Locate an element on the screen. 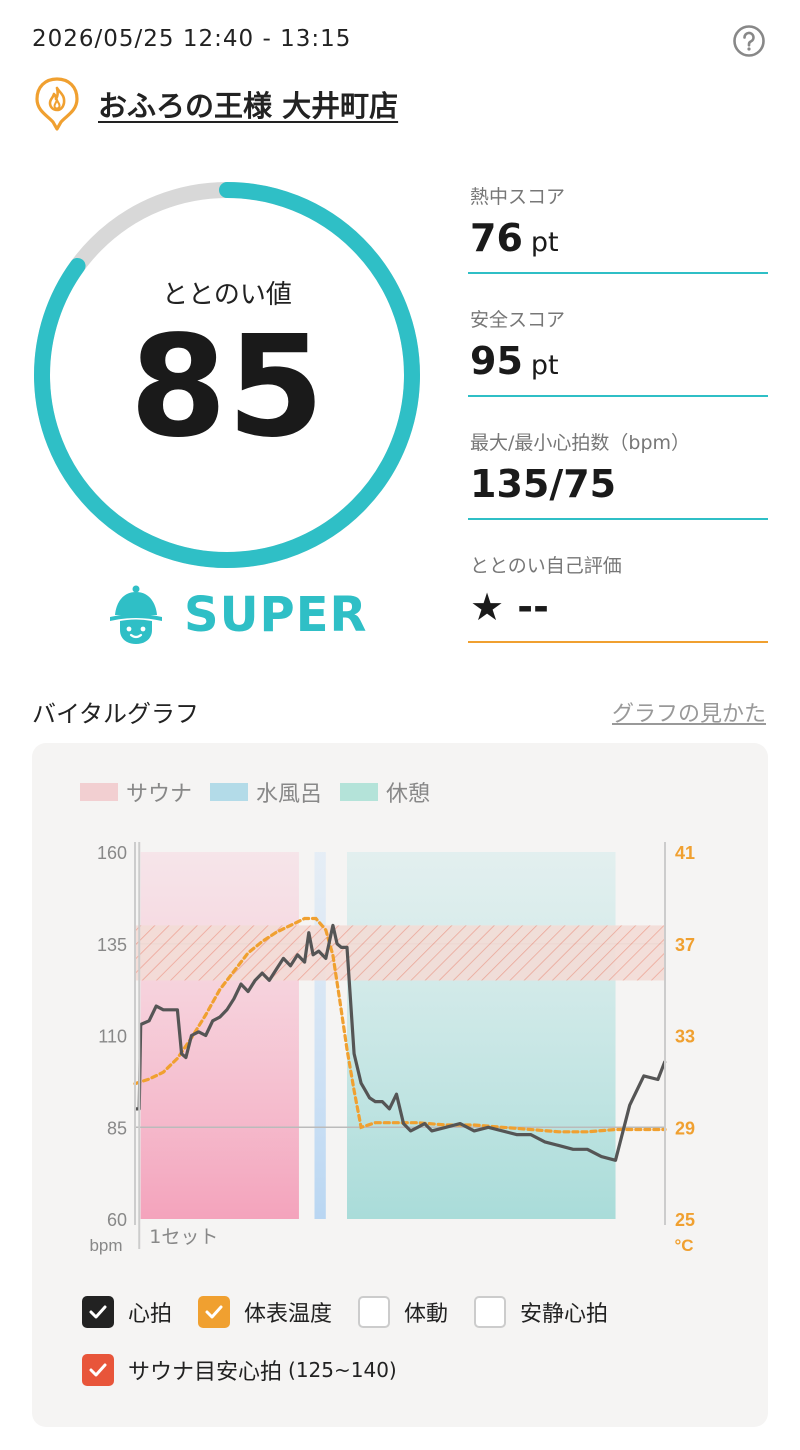 The image size is (800, 1450). flame-pin-icon is located at coordinates (57, 104).